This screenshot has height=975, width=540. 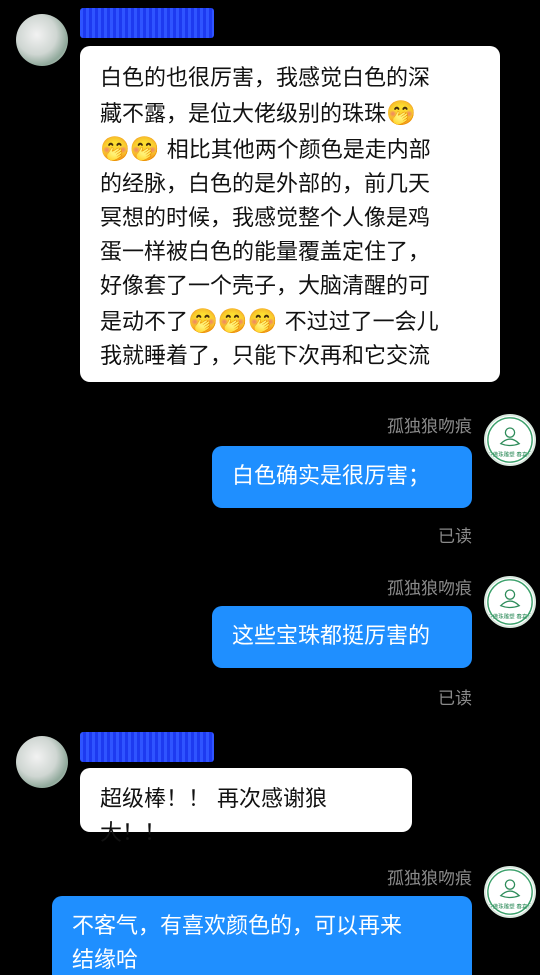 I want to click on message-line: 结缘哈, so click(x=105, y=960).